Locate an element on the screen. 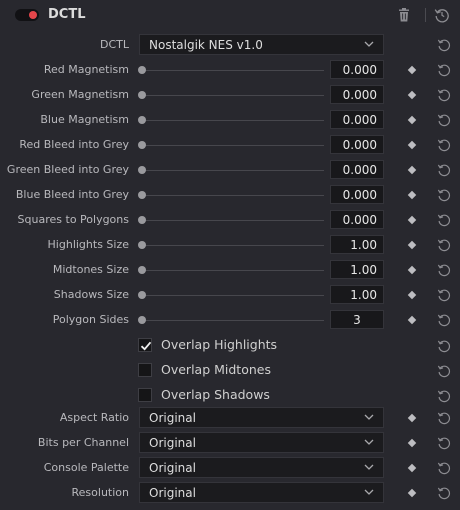 This screenshot has height=510, width=460. slider-row-shadows-size: Shadows Size 1.00 is located at coordinates (230, 295).